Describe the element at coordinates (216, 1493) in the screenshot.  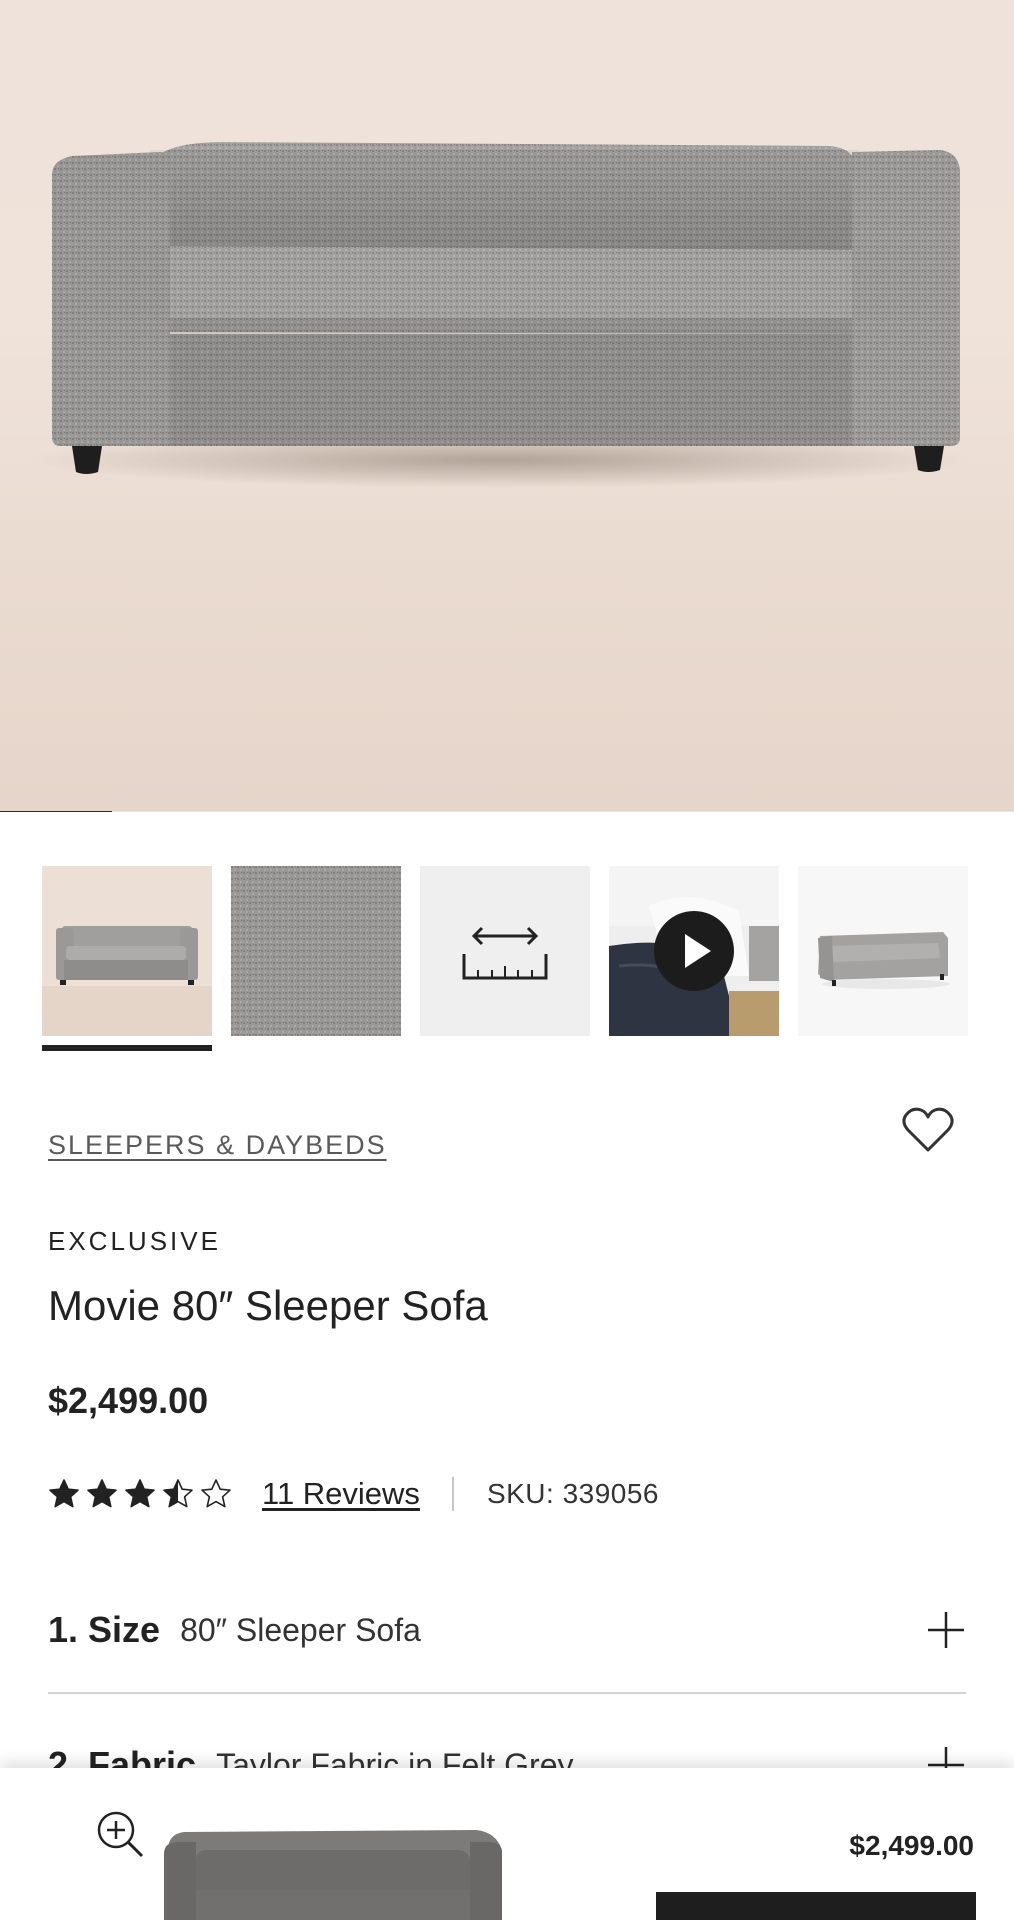
I see `star-empty-icon` at that location.